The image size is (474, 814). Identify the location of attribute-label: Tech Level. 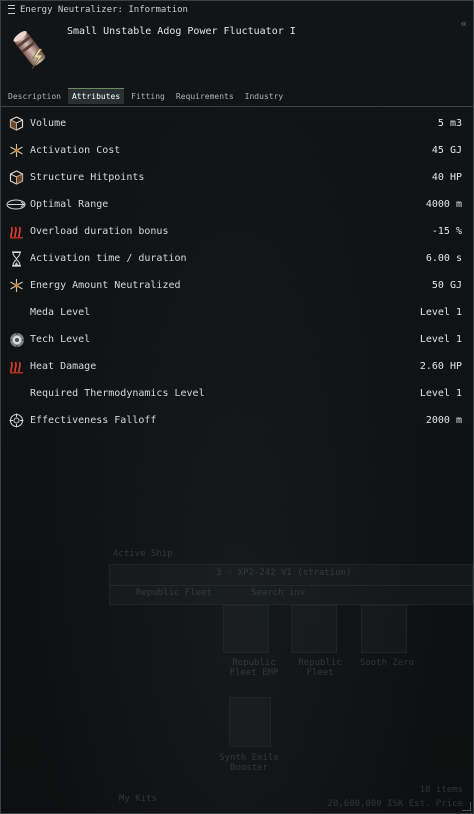
(60, 339).